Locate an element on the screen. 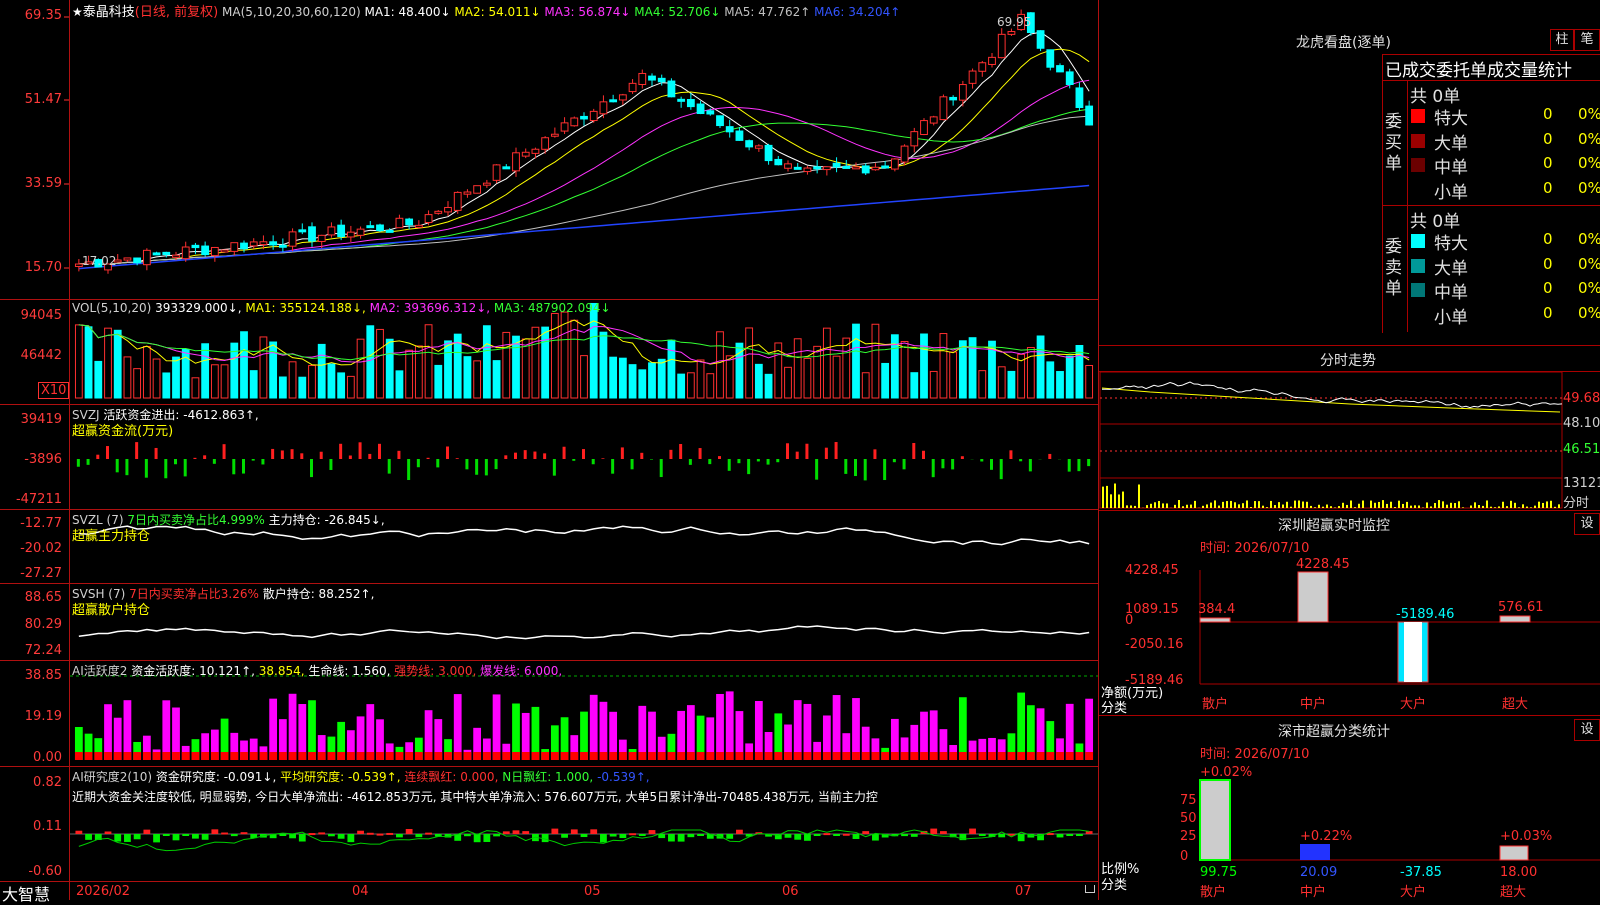 This screenshot has width=1600, height=905. ma6-line is located at coordinates (584, 227).